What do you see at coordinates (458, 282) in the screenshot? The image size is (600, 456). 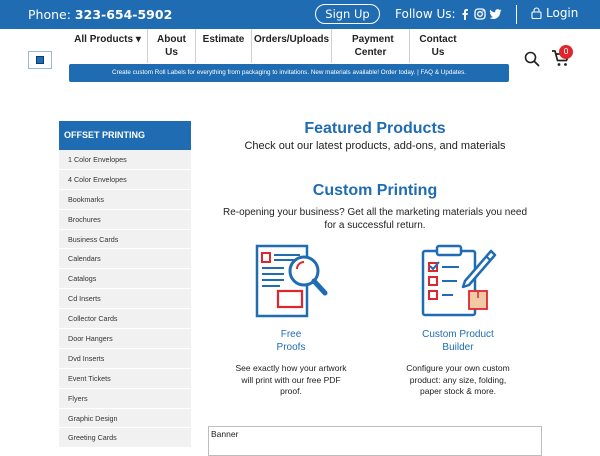 I see `clipboard-pencil-icon` at bounding box center [458, 282].